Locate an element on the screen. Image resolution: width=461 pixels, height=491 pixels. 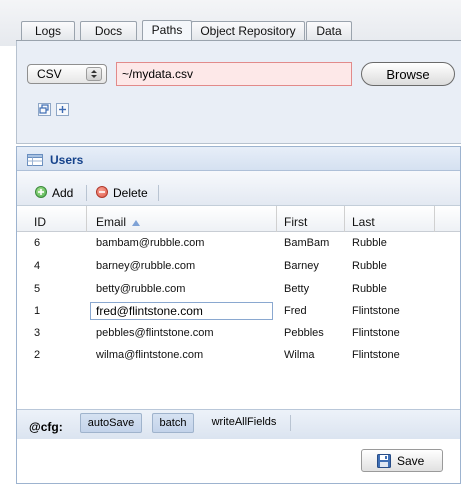
add-button: Add is located at coordinates (55, 192).